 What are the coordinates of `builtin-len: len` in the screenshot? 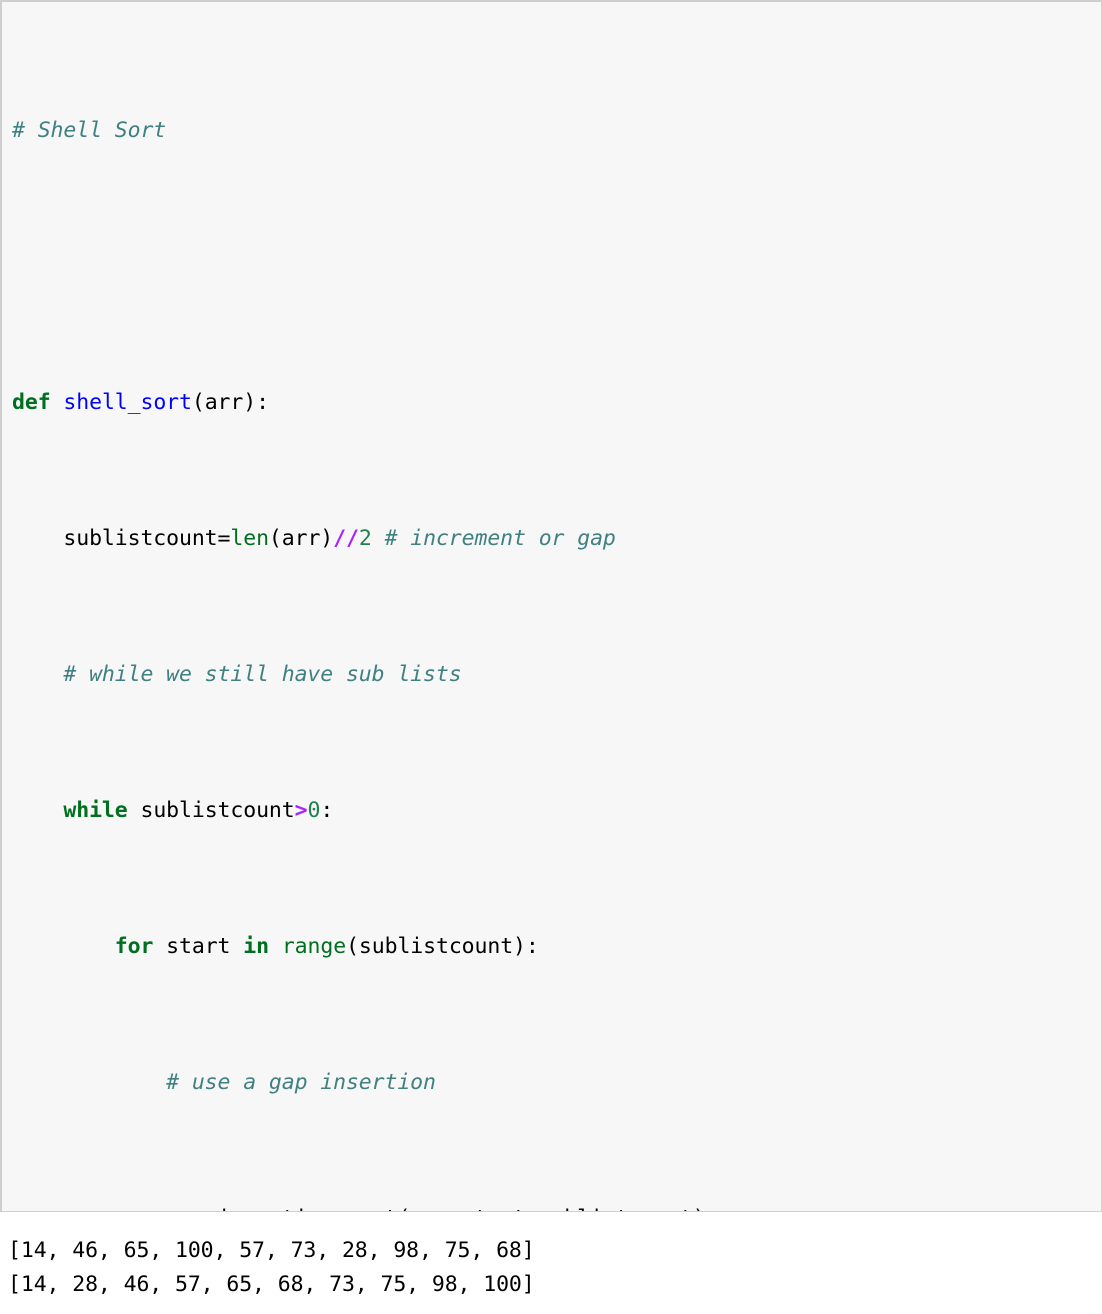 It's located at (249, 538).